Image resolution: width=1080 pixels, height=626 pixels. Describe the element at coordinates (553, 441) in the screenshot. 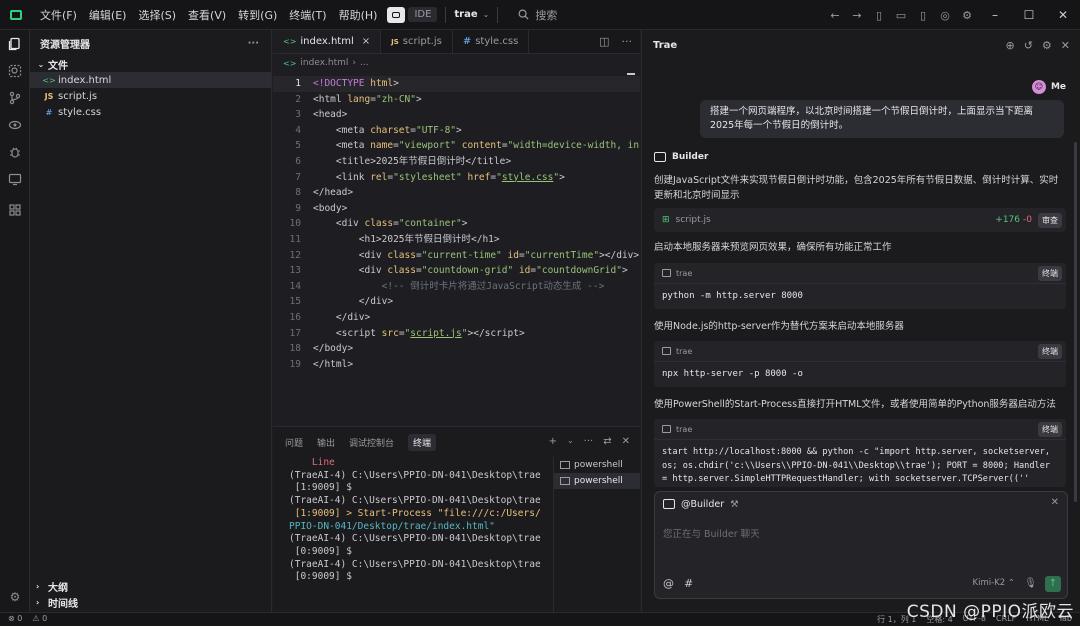

I see `new-terminal-plus-icon: +` at that location.